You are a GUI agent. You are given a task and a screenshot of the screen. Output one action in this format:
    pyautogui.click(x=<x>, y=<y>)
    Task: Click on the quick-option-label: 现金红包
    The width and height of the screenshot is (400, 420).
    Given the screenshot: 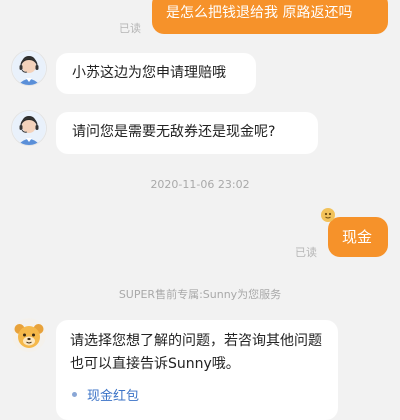 What is the action you would take?
    pyautogui.click(x=113, y=396)
    